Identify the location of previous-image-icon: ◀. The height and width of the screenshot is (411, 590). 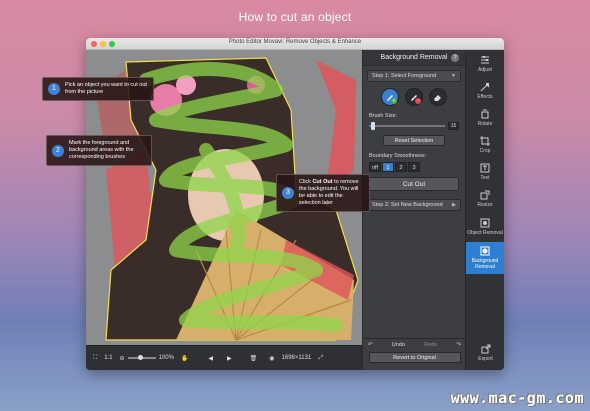
(210, 358).